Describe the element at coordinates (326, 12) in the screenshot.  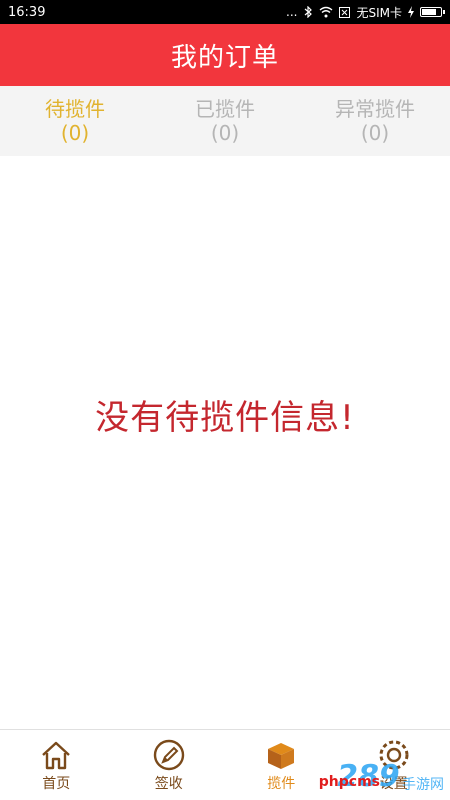
I see `wifi-icon` at that location.